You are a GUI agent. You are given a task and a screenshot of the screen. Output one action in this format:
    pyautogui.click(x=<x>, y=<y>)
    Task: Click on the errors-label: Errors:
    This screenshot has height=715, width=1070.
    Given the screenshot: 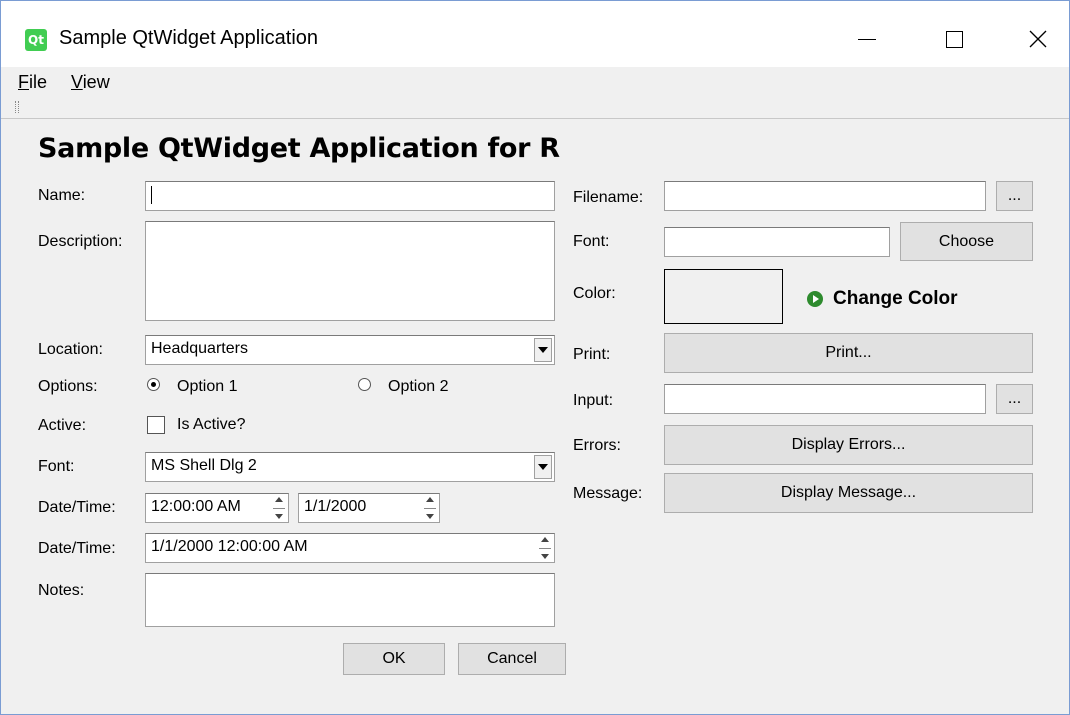 What is the action you would take?
    pyautogui.click(x=597, y=445)
    